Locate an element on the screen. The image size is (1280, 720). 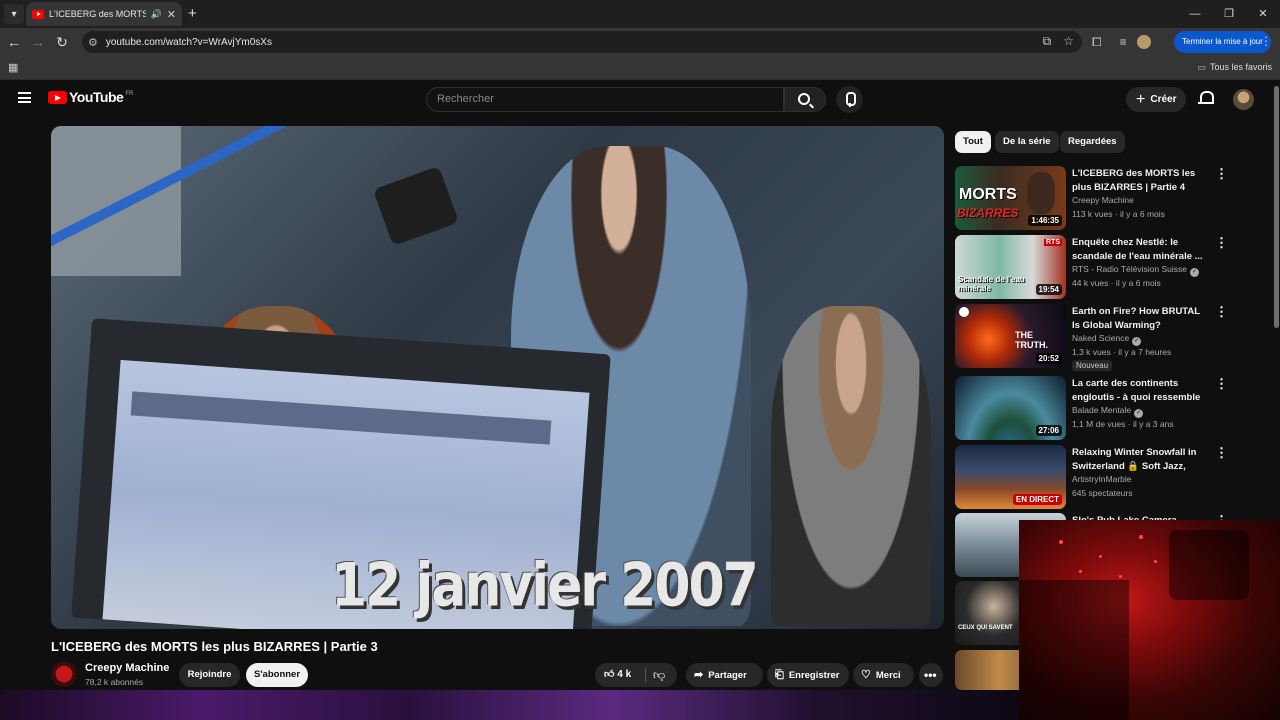
youtube-play-logo-icon is located at coordinates (57, 97).